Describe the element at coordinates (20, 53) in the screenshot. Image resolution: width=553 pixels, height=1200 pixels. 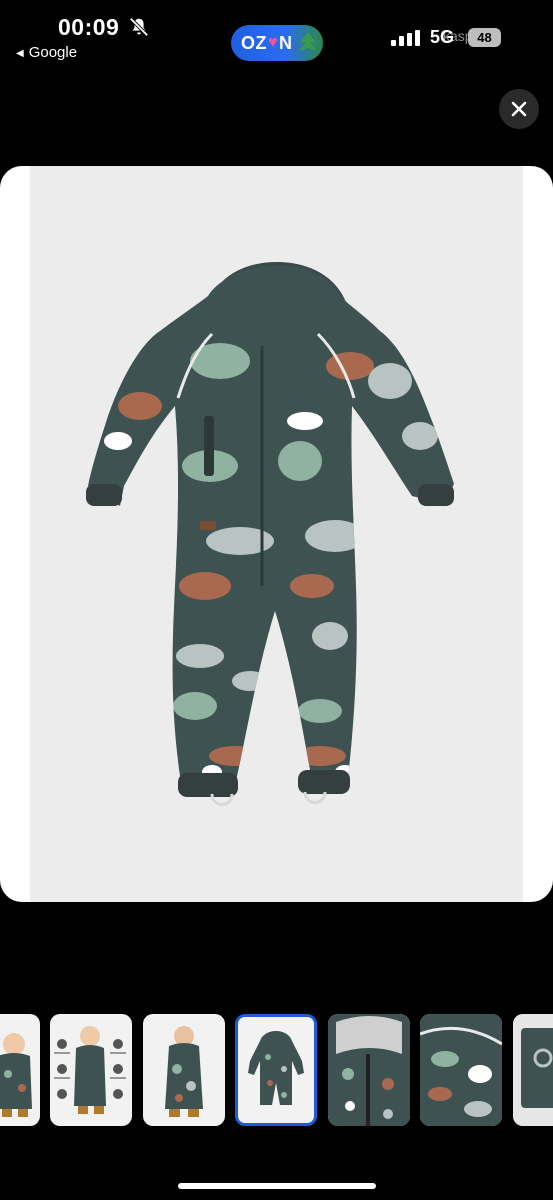
I see `back-triangle-icon: ◀` at that location.